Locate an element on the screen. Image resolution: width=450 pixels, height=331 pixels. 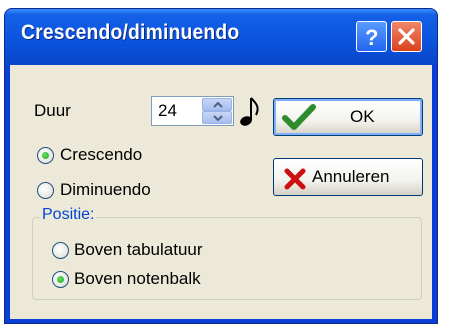
duration-label: Duur is located at coordinates (52, 110).